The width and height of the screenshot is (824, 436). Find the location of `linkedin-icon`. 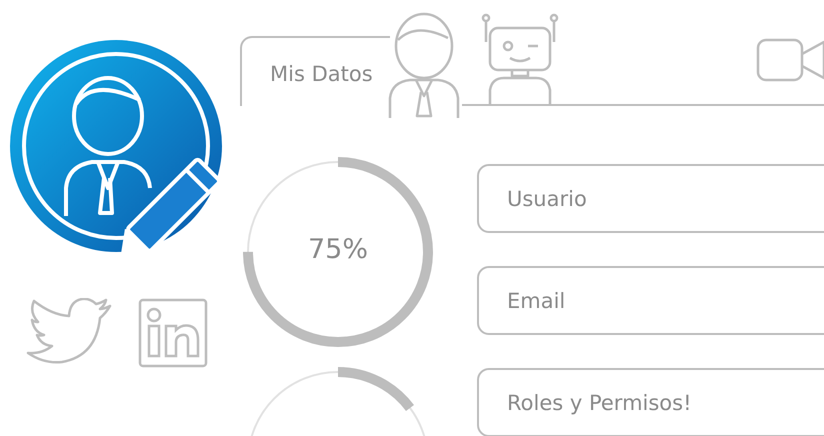

linkedin-icon is located at coordinates (173, 333).